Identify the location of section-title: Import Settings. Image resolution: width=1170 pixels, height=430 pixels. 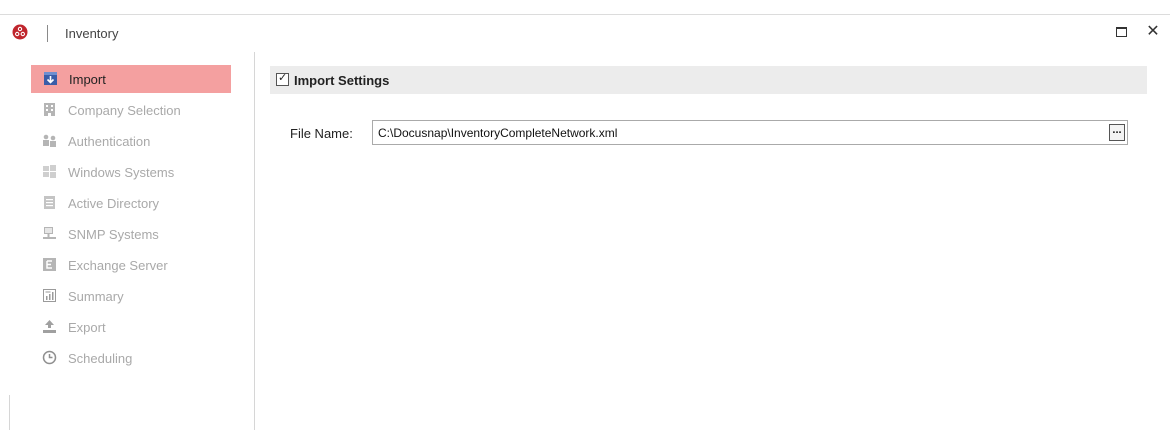
(342, 80).